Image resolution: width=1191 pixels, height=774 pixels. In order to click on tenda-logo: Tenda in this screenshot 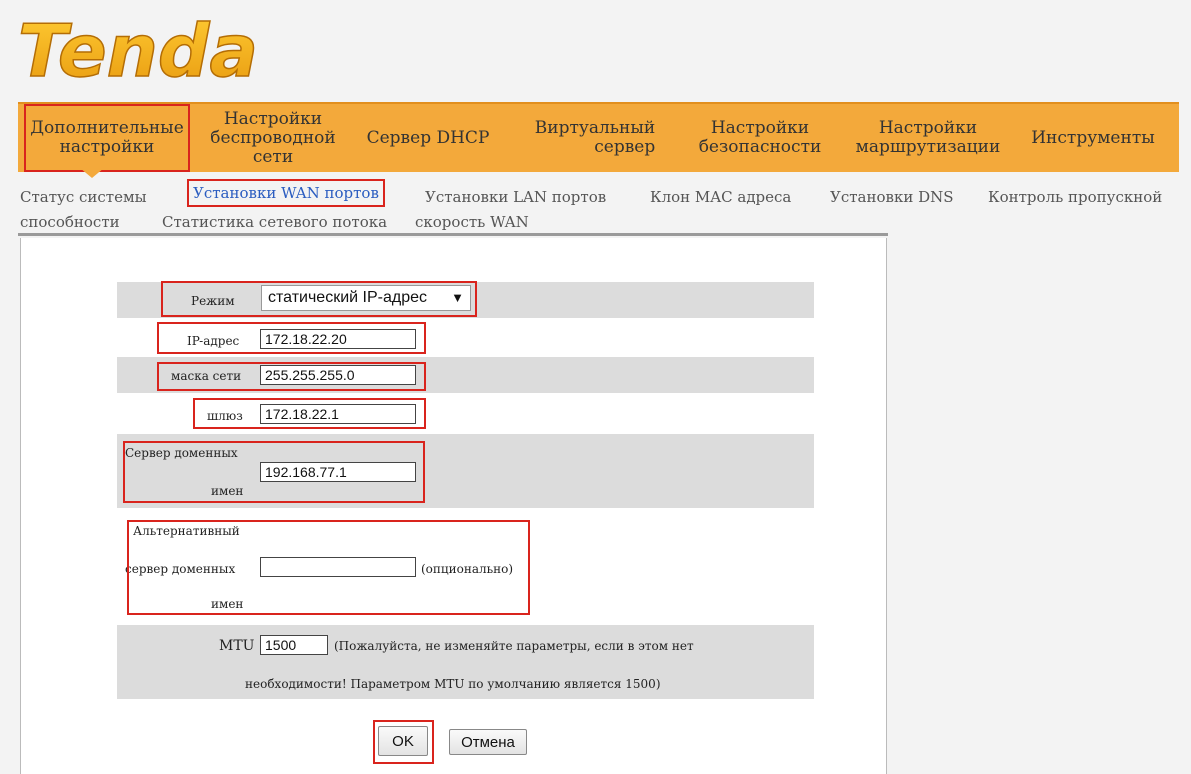, I will do `click(177, 51)`.